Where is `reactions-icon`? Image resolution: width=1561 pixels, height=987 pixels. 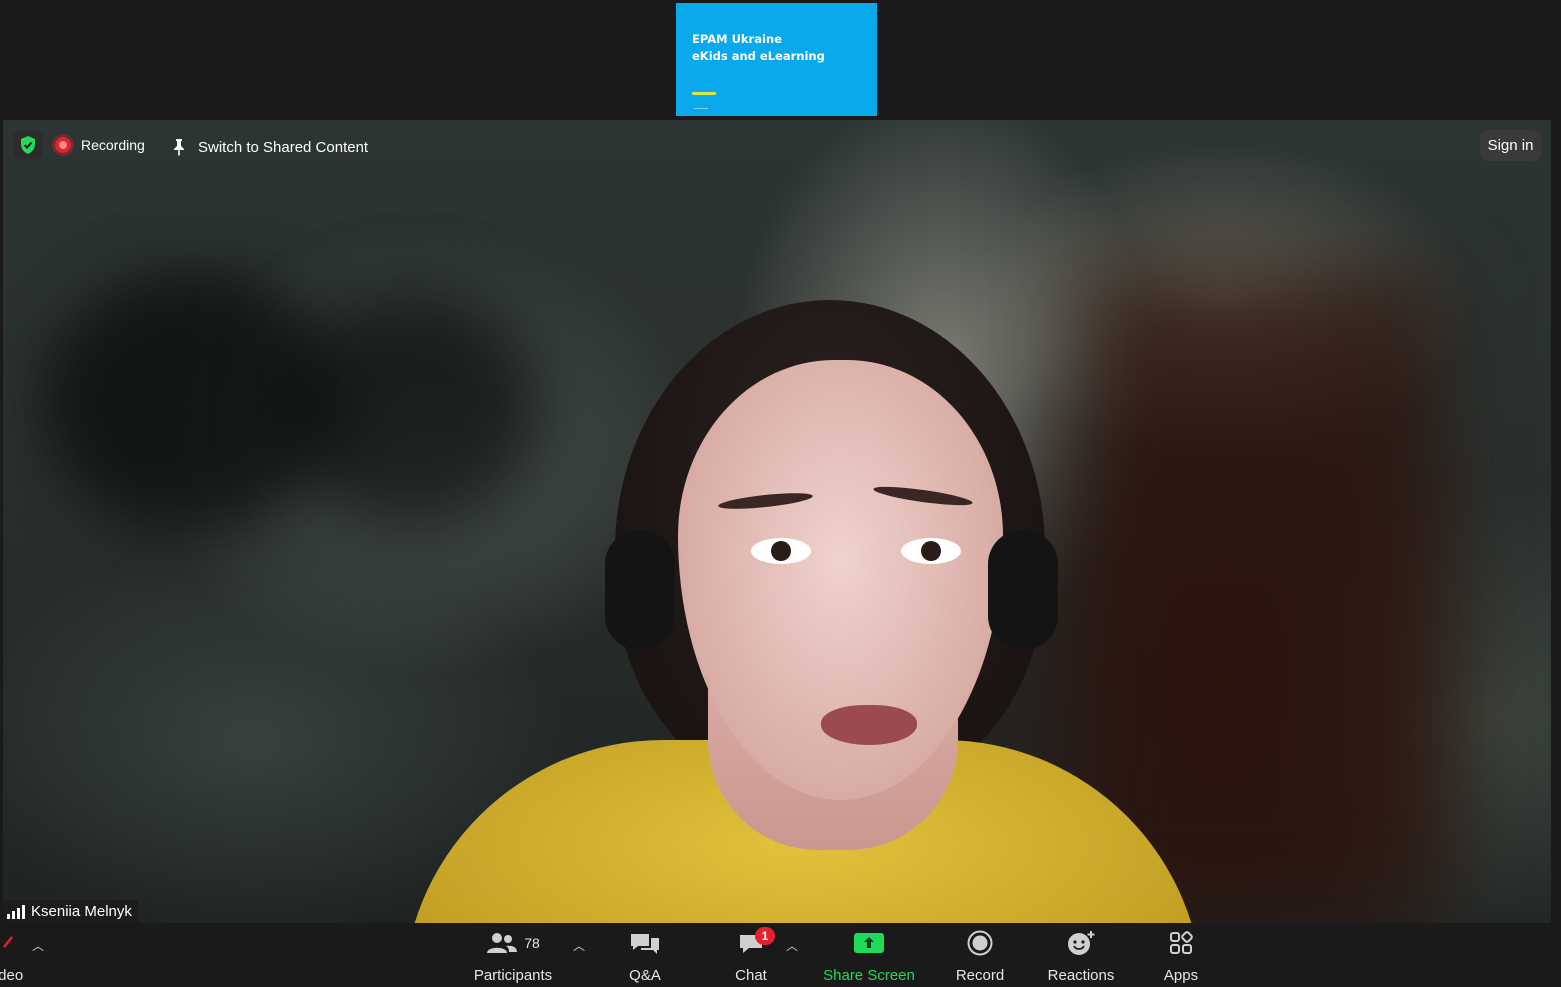 reactions-icon is located at coordinates (1081, 943).